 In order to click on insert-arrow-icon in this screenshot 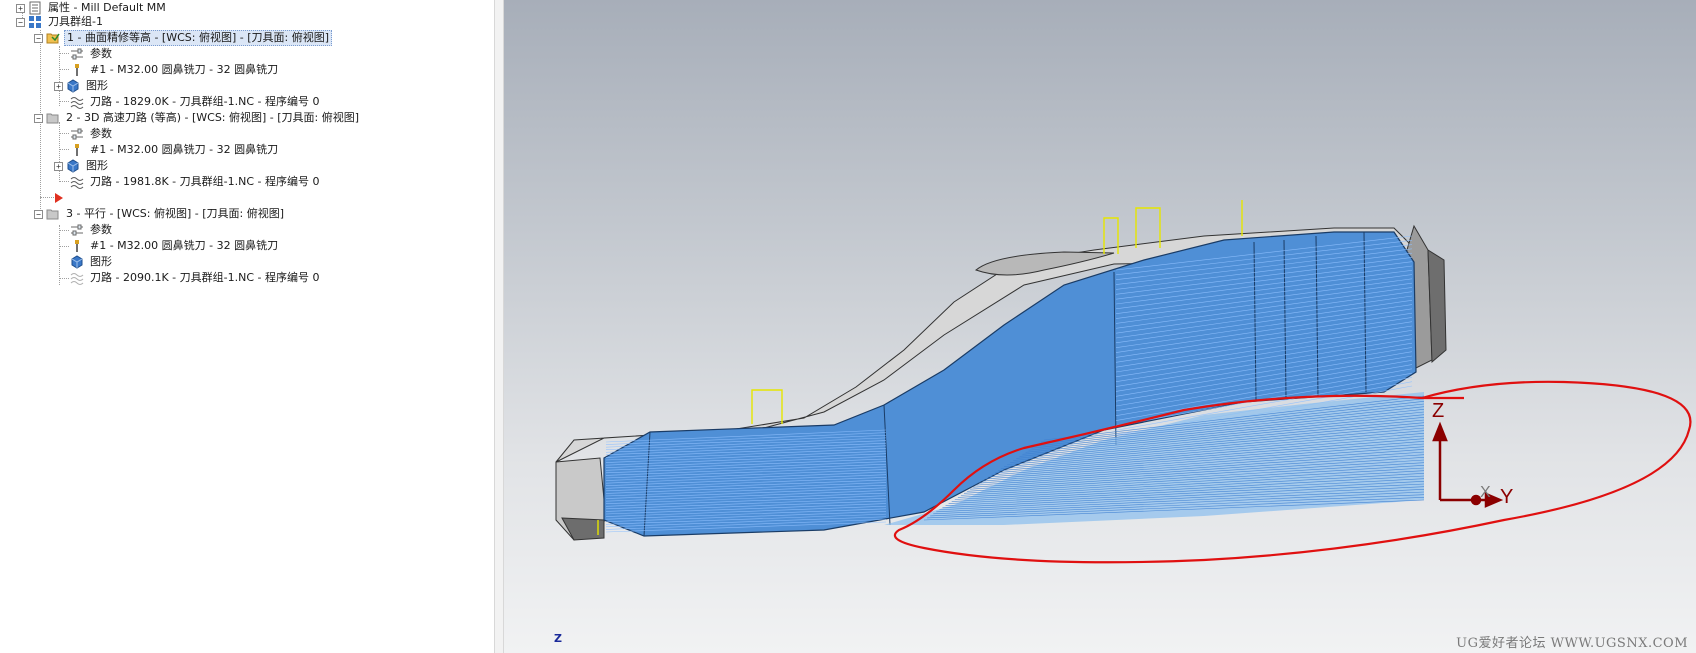, I will do `click(59, 198)`.